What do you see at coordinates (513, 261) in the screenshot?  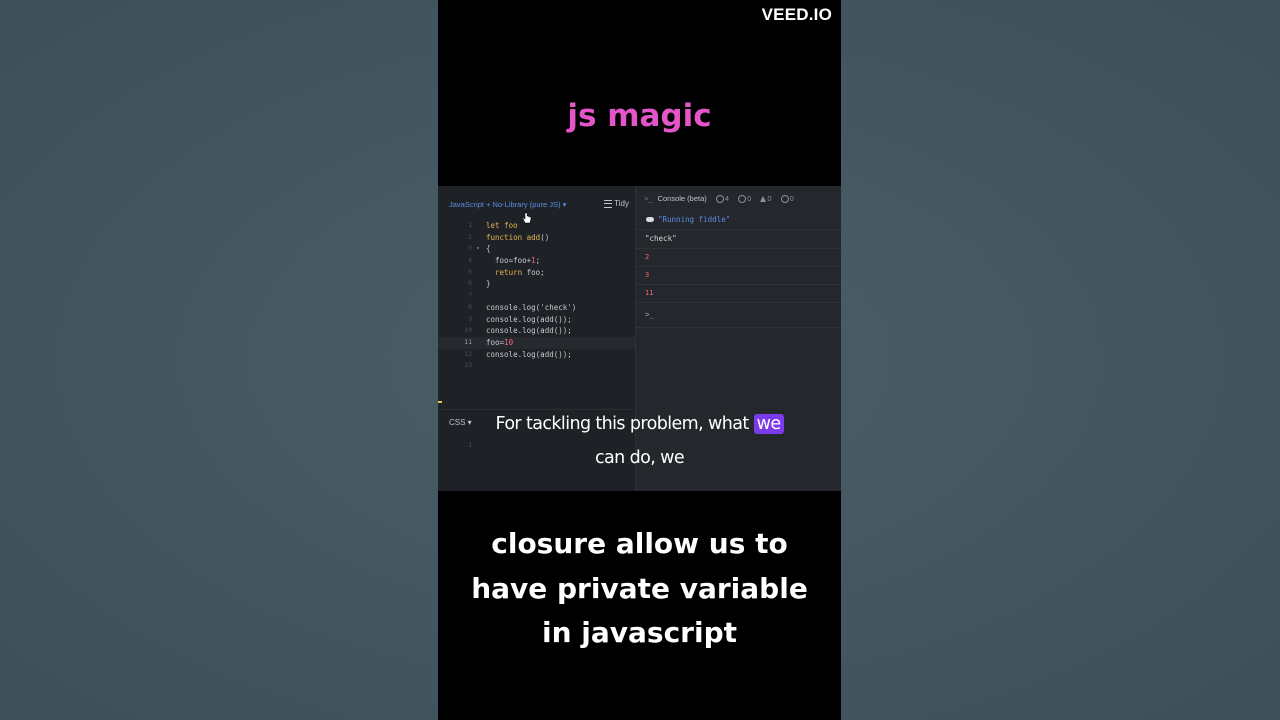 I see `code-text: foo=foo+1;` at bounding box center [513, 261].